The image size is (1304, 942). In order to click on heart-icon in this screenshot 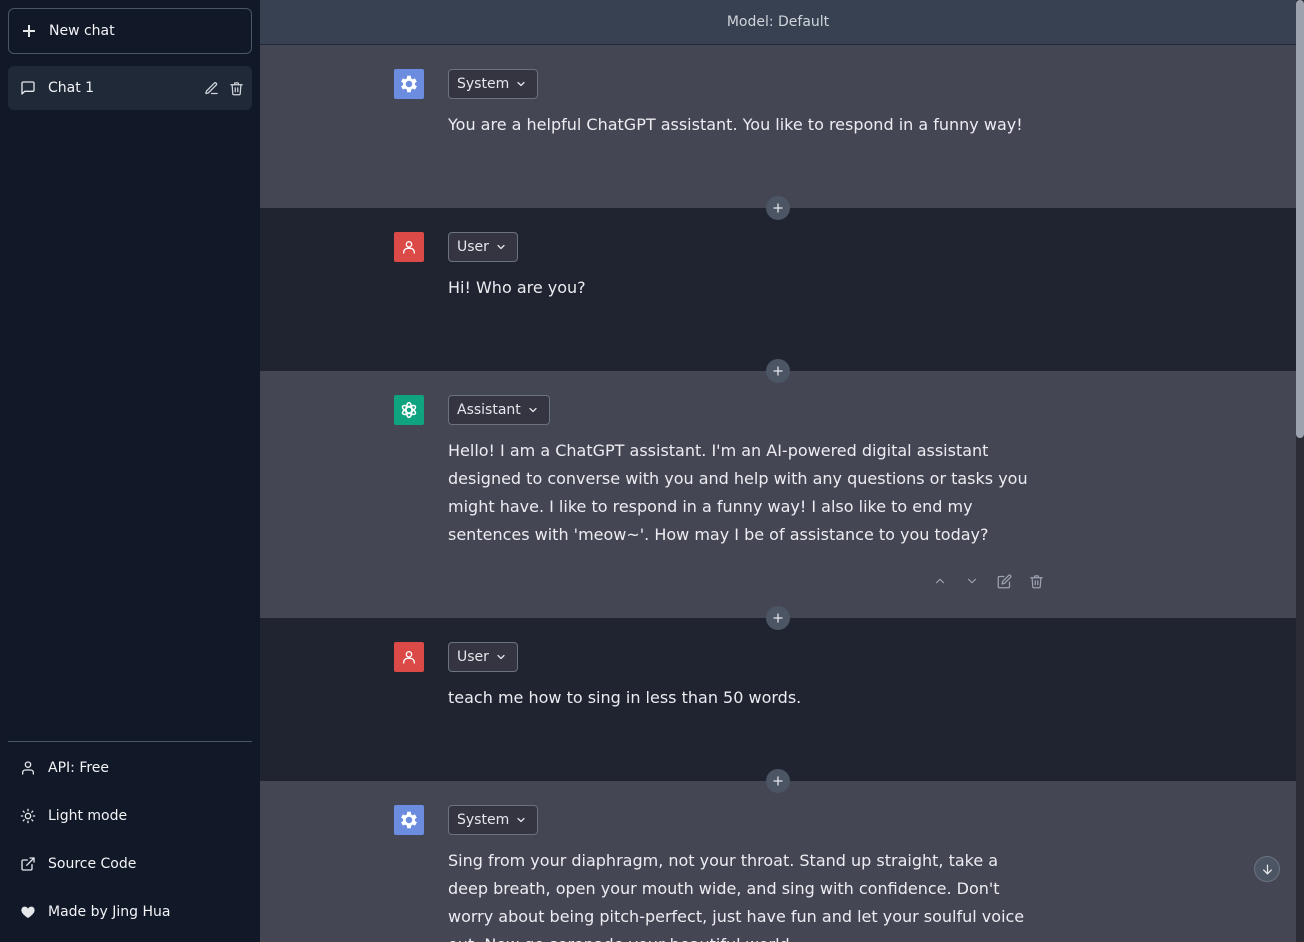, I will do `click(28, 912)`.